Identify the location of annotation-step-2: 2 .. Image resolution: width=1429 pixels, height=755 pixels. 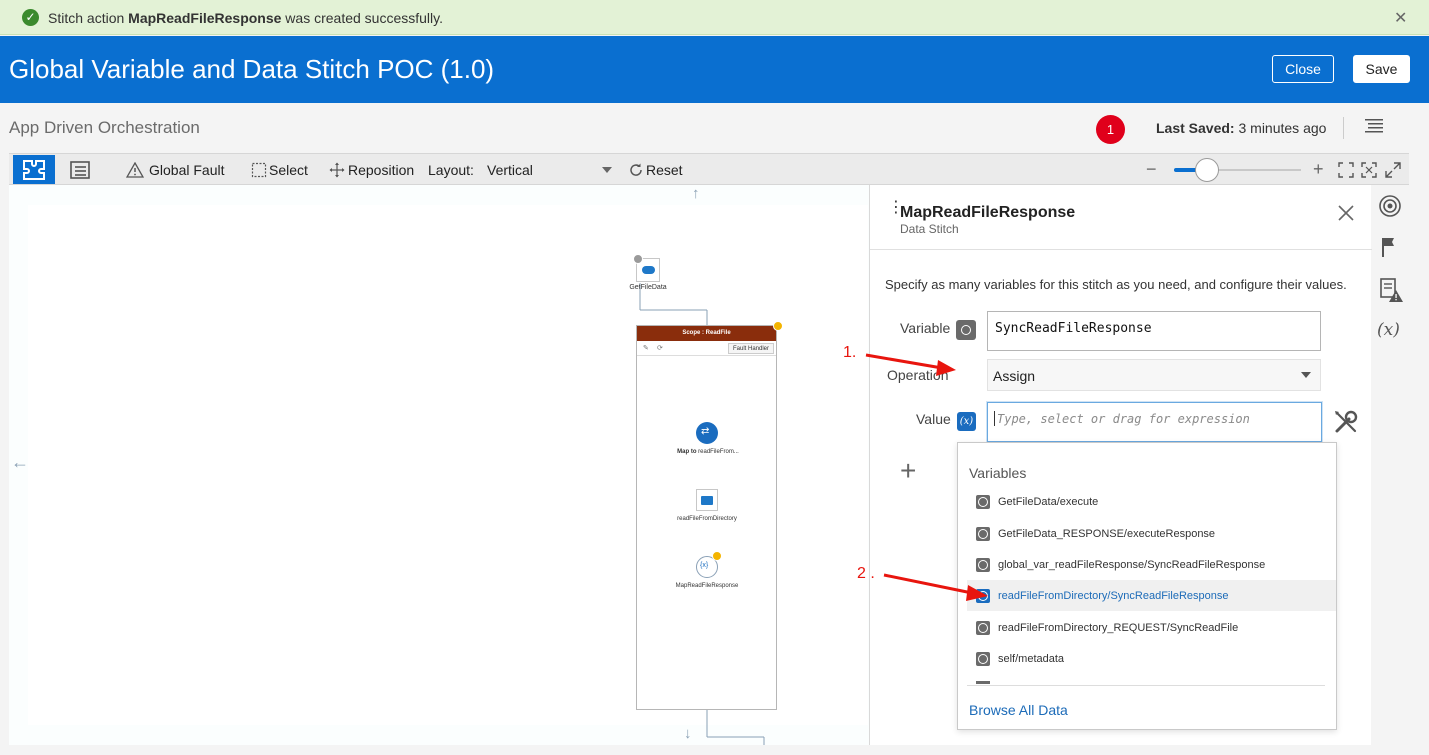
(866, 573).